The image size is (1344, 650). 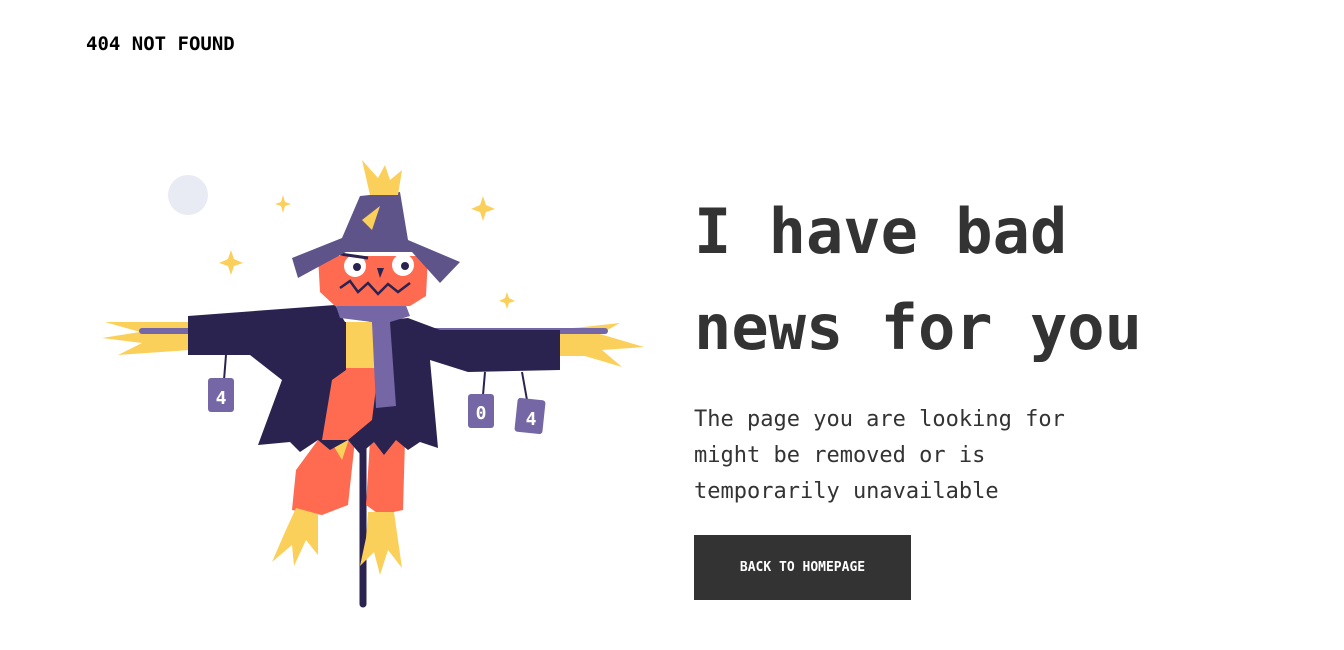 I want to click on moon-shape, so click(x=188, y=195).